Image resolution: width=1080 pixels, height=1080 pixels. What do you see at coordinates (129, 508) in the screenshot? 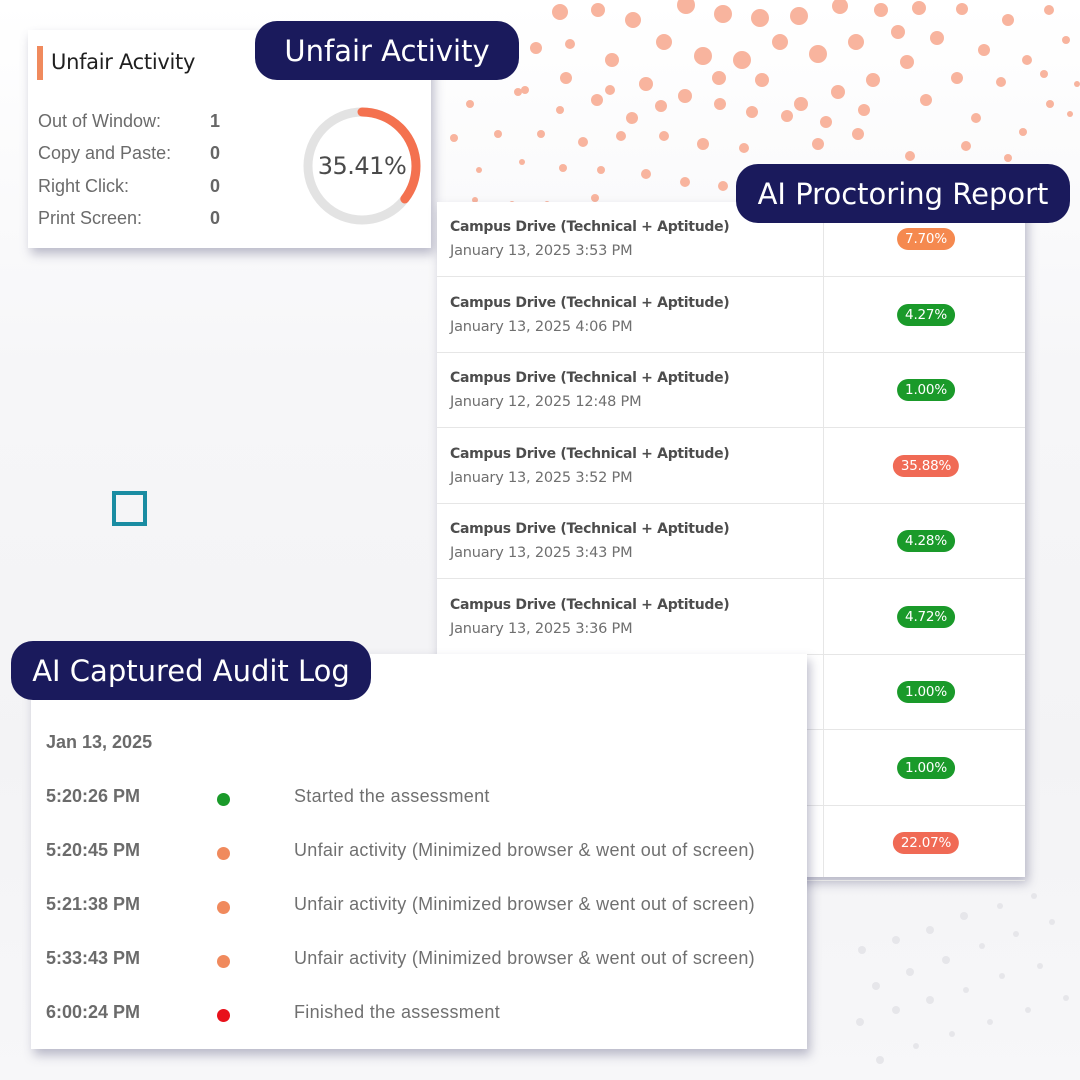
I see `decorative-square` at bounding box center [129, 508].